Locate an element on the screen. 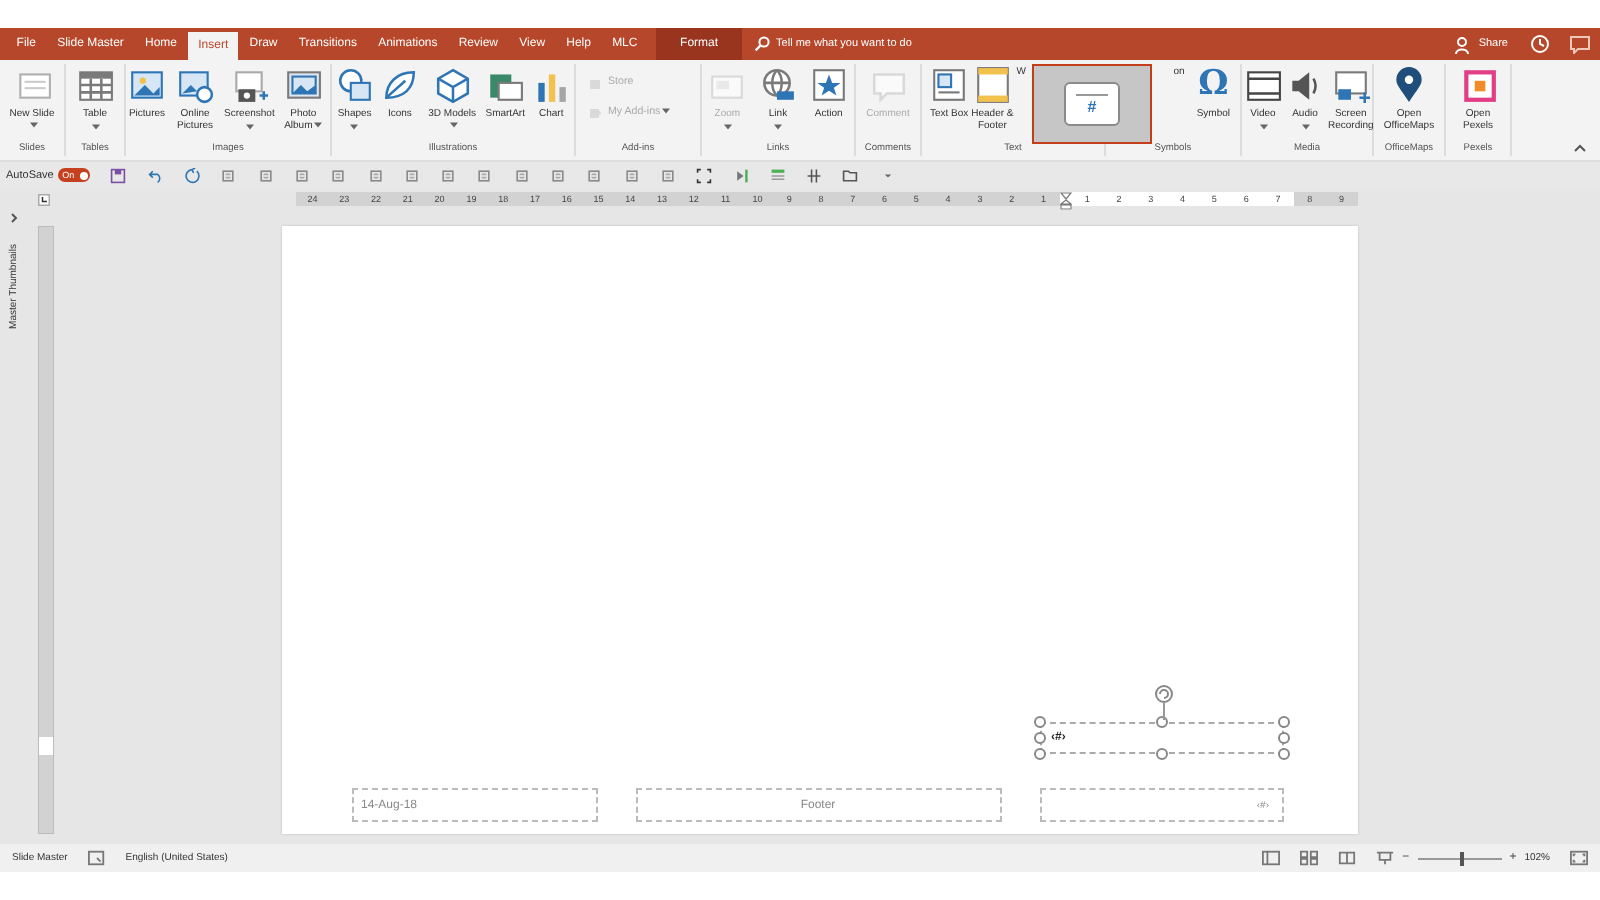 The width and height of the screenshot is (1600, 900). play-icon is located at coordinates (741, 175).